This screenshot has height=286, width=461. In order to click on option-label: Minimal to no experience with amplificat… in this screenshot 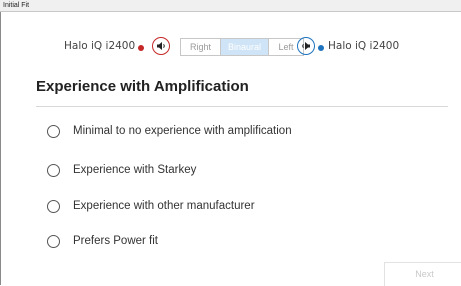, I will do `click(182, 131)`.